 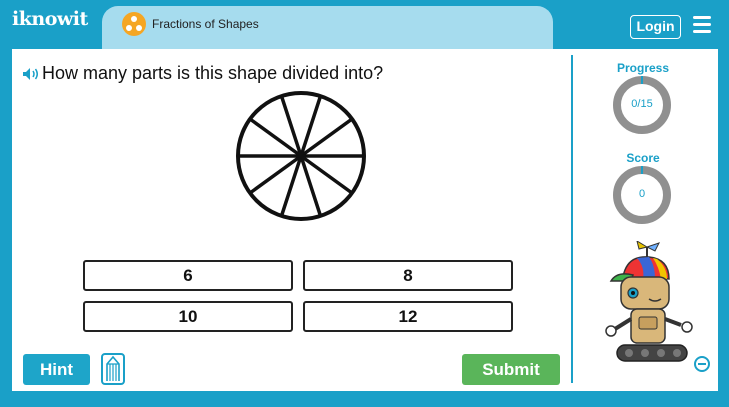 What do you see at coordinates (188, 316) in the screenshot?
I see `answer-option-3: 10` at bounding box center [188, 316].